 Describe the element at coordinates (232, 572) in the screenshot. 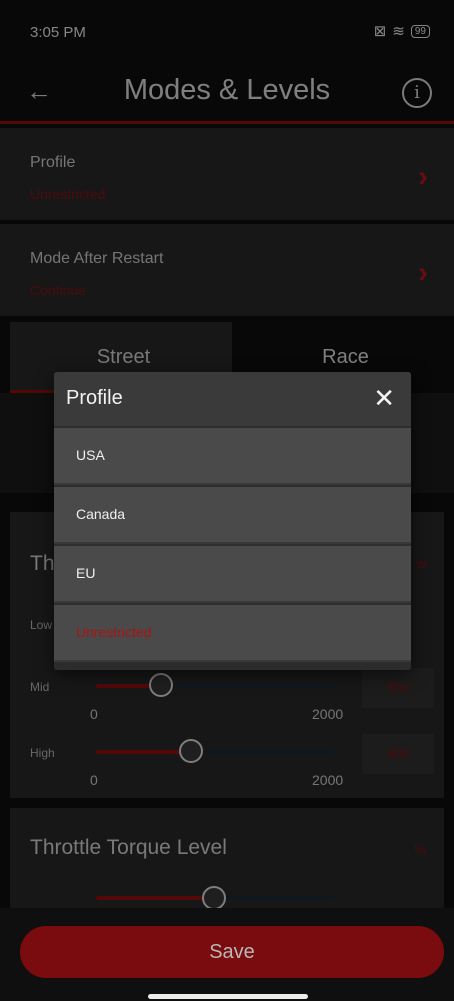

I see `option-eu: EU` at that location.